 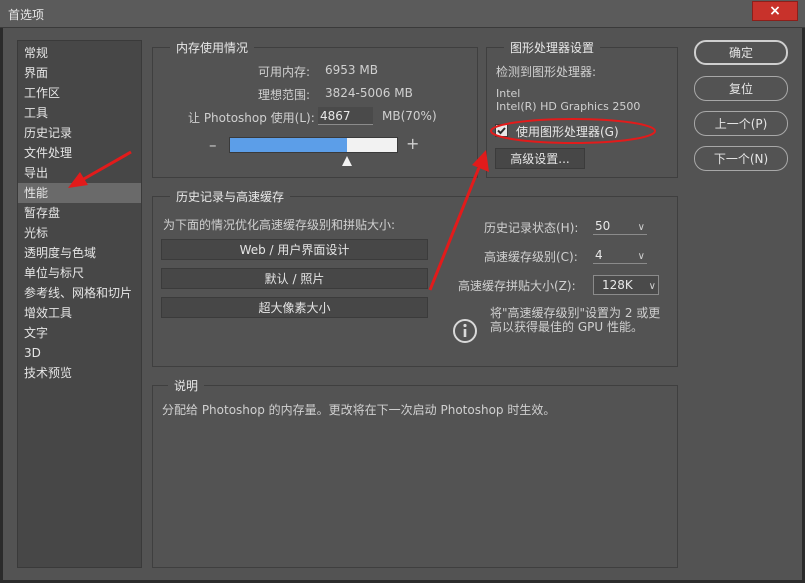 I want to click on sidebar-item-general: 常规, so click(x=79, y=53).